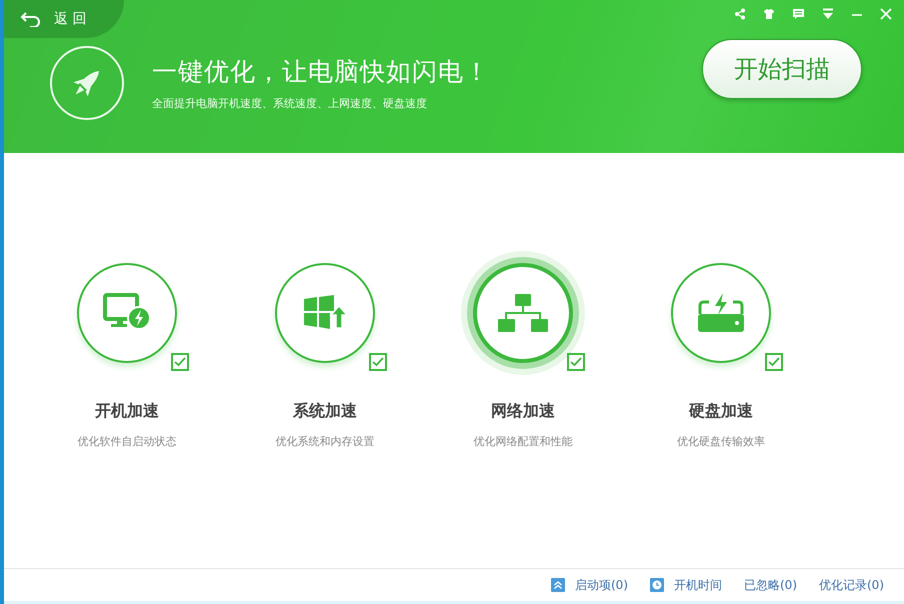  What do you see at coordinates (657, 585) in the screenshot?
I see `clock-icon` at bounding box center [657, 585].